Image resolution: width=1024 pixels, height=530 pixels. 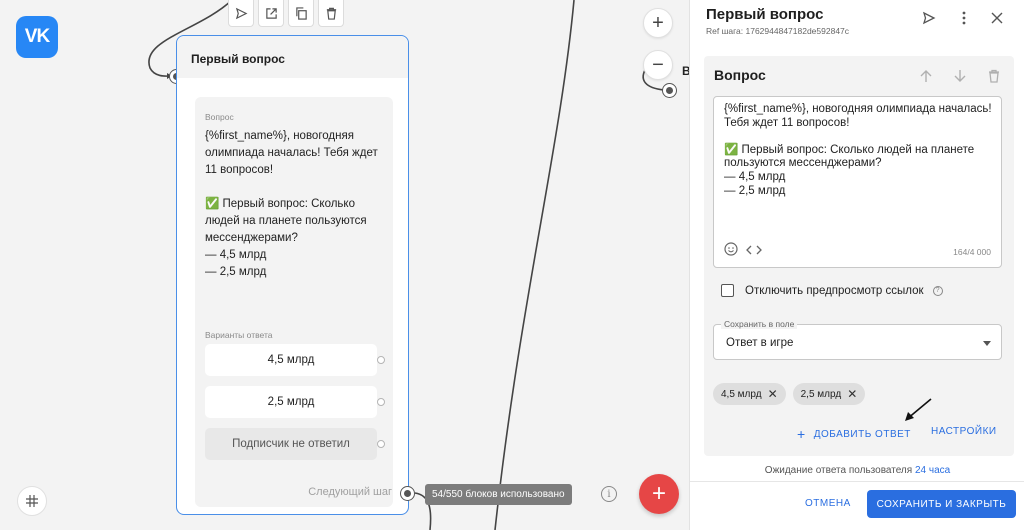 I want to click on blocks-usage-badge: 54/550 блоков использовано, so click(x=498, y=494).